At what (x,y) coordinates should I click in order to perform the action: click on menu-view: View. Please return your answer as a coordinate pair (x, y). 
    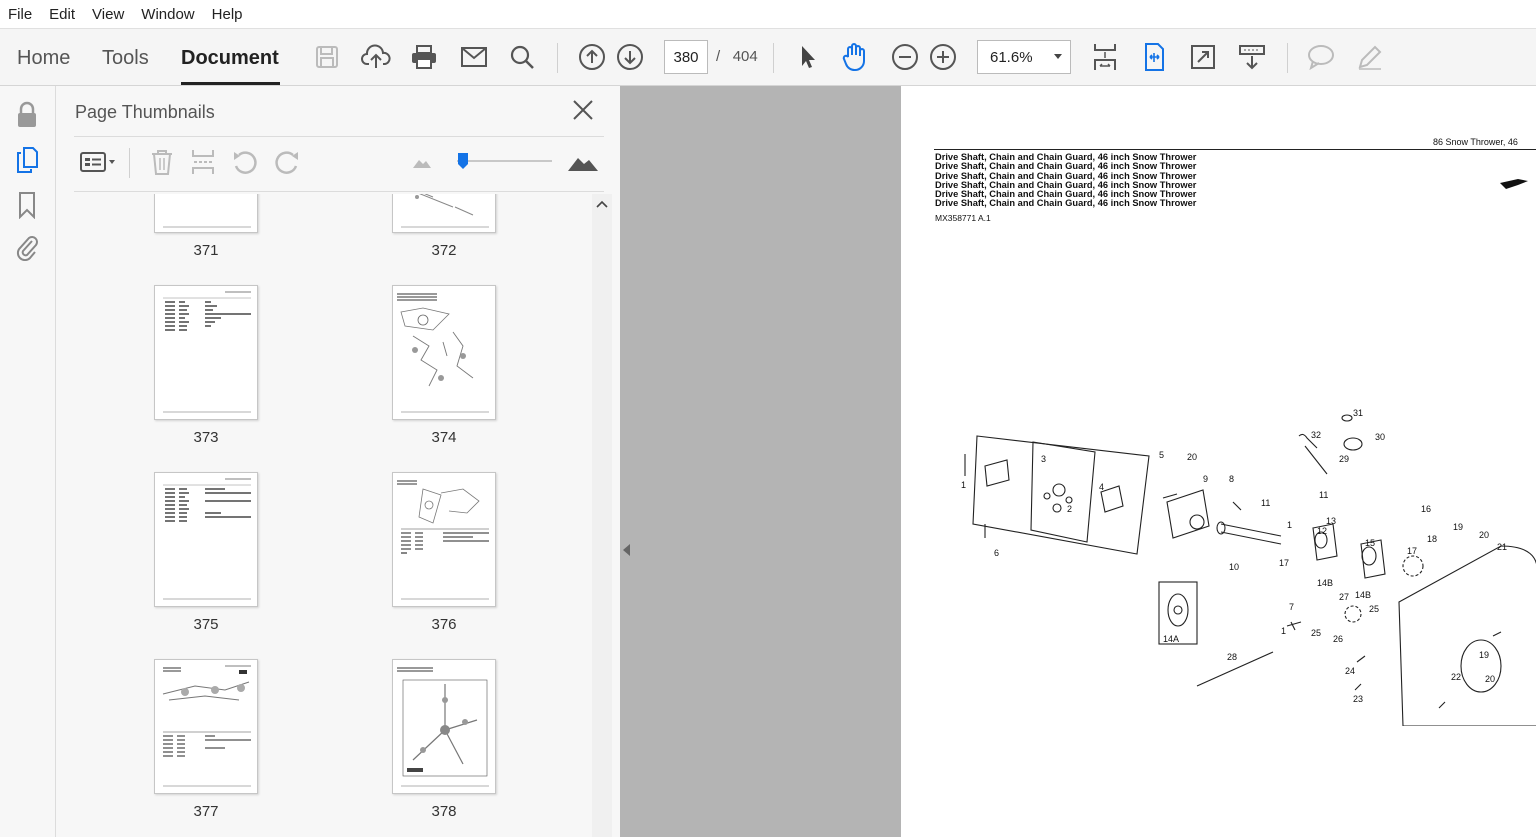
    Looking at the image, I should click on (108, 14).